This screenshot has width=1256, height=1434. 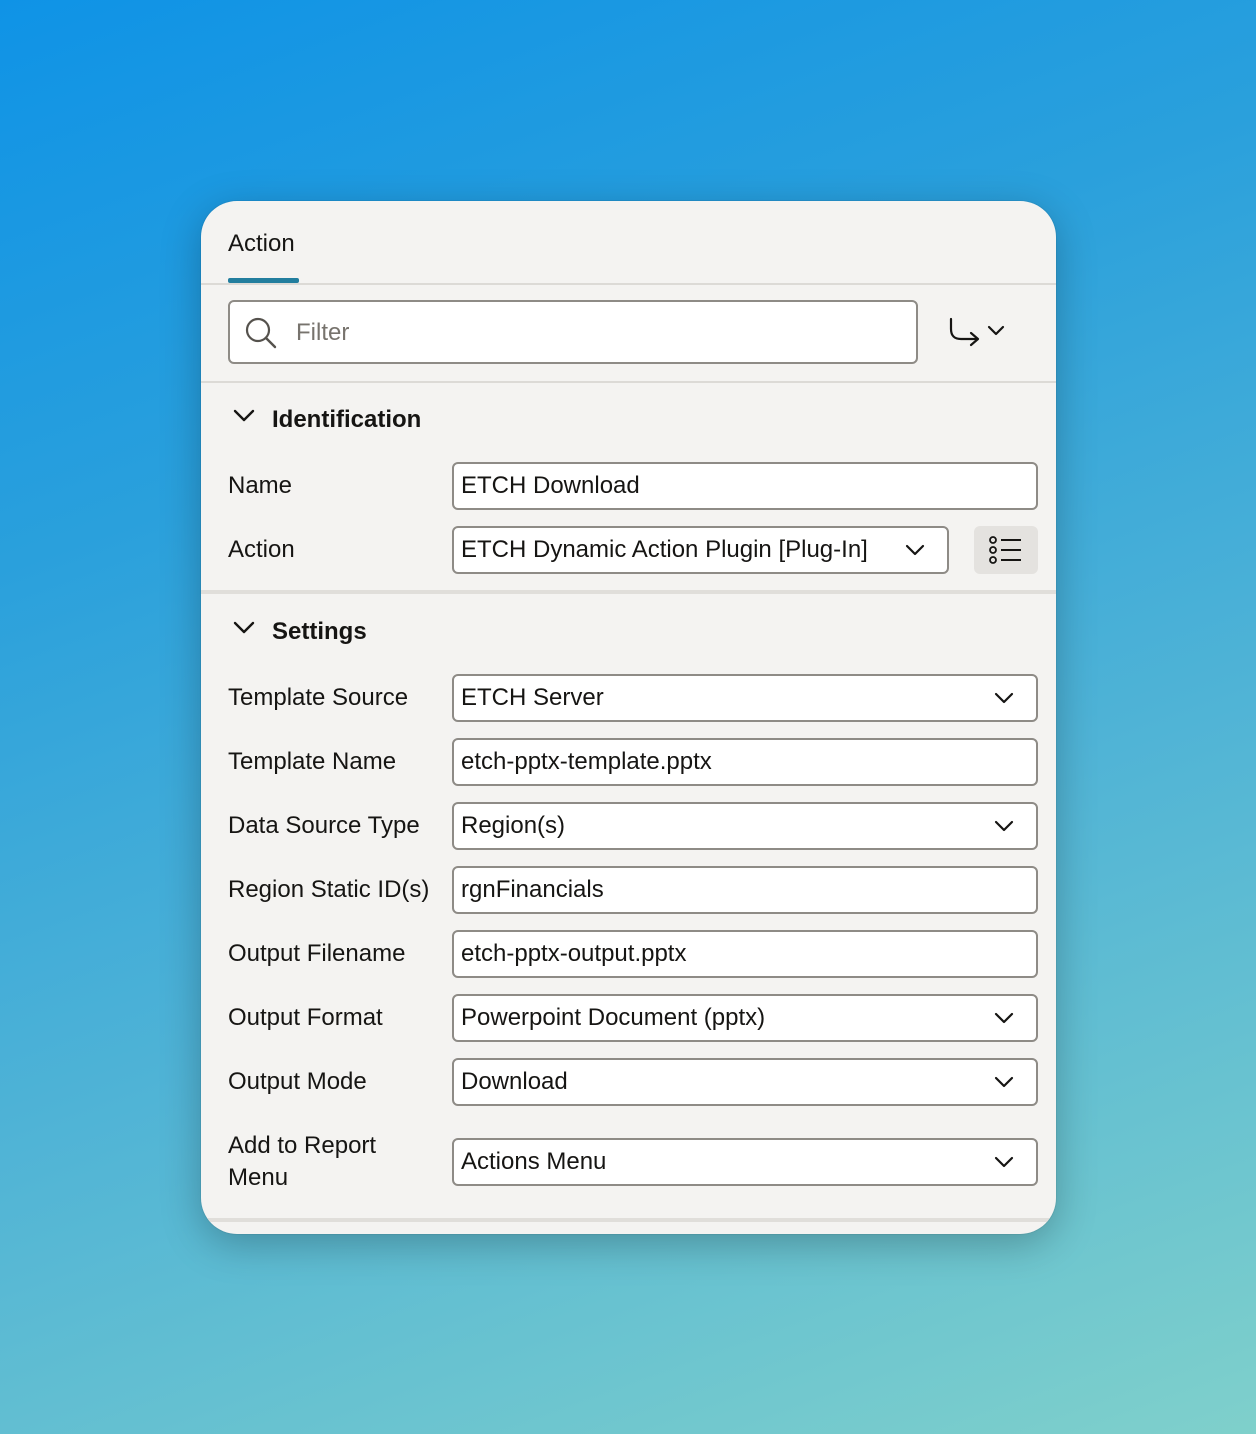 I want to click on data-source-type-select: Region(s), so click(x=745, y=826).